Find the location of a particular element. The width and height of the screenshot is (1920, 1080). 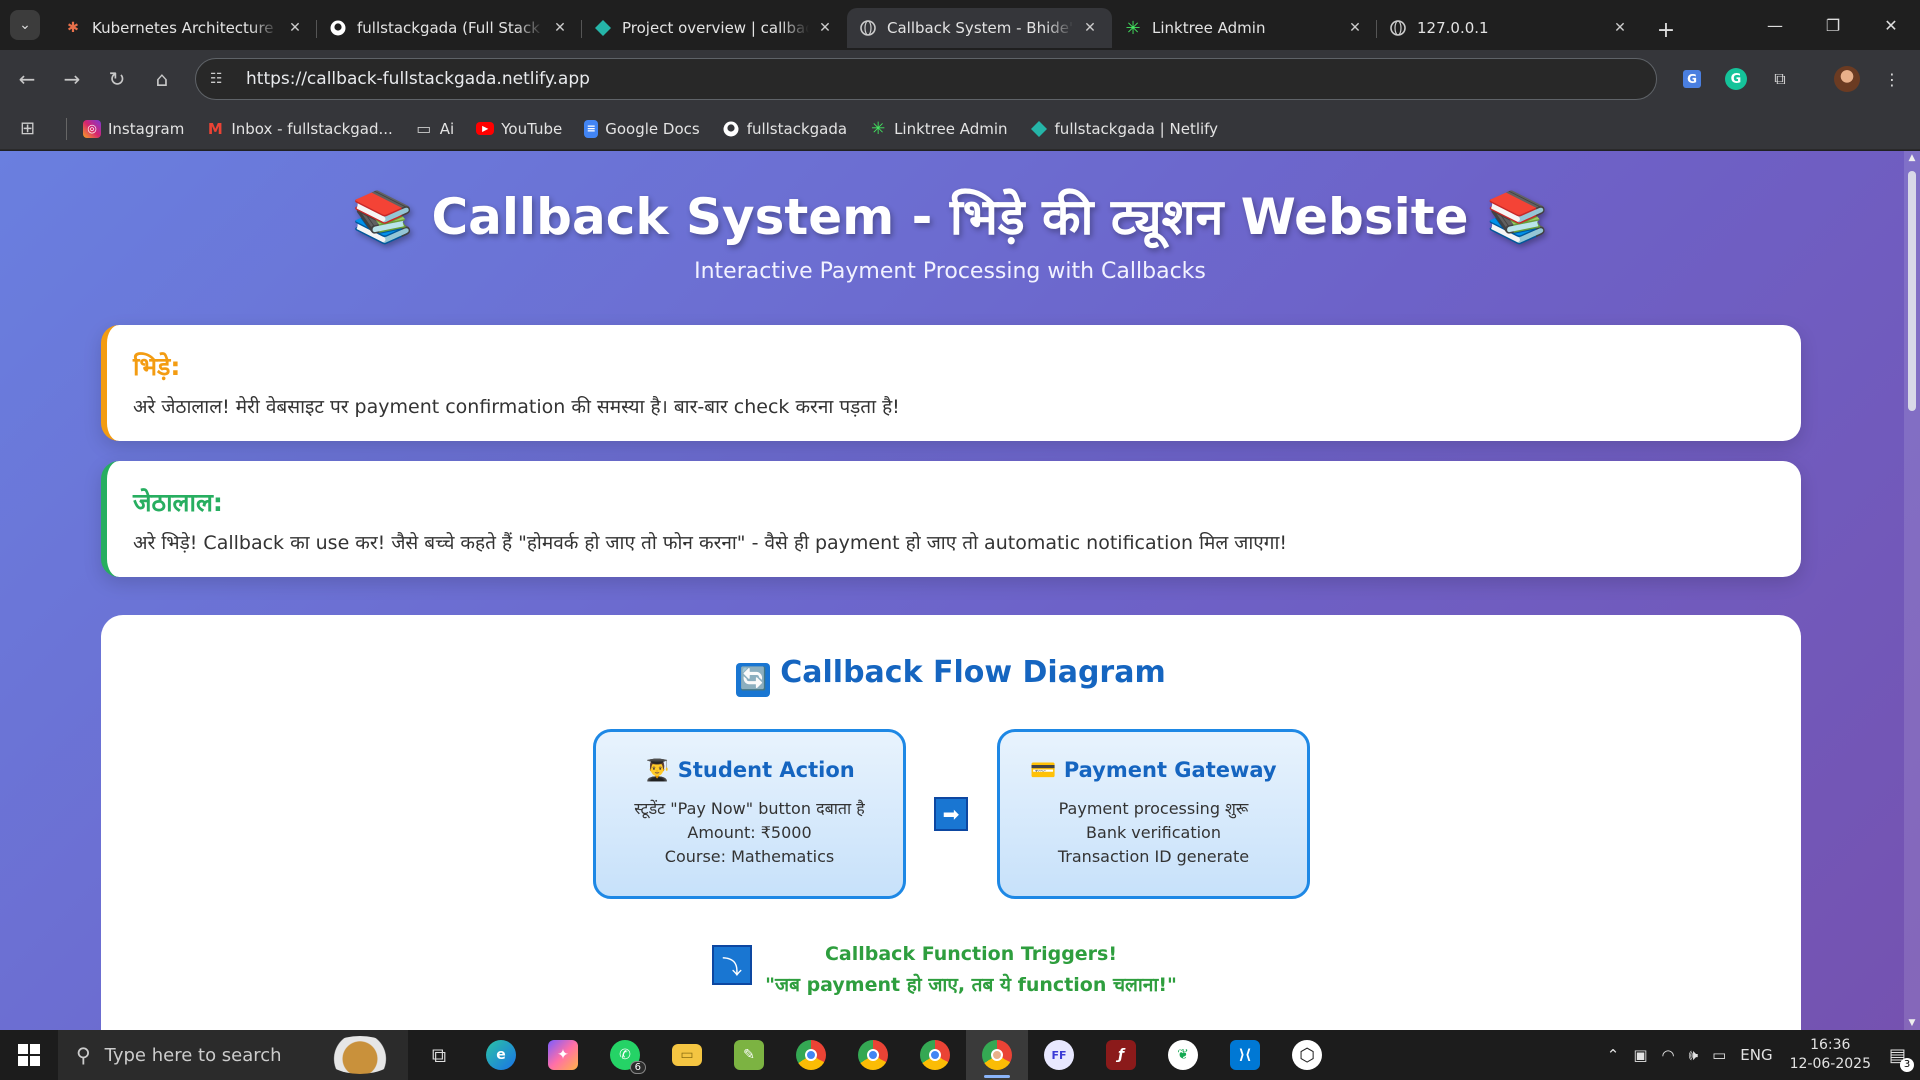

taskbar-app-hex: ⬡ is located at coordinates (1307, 1055).